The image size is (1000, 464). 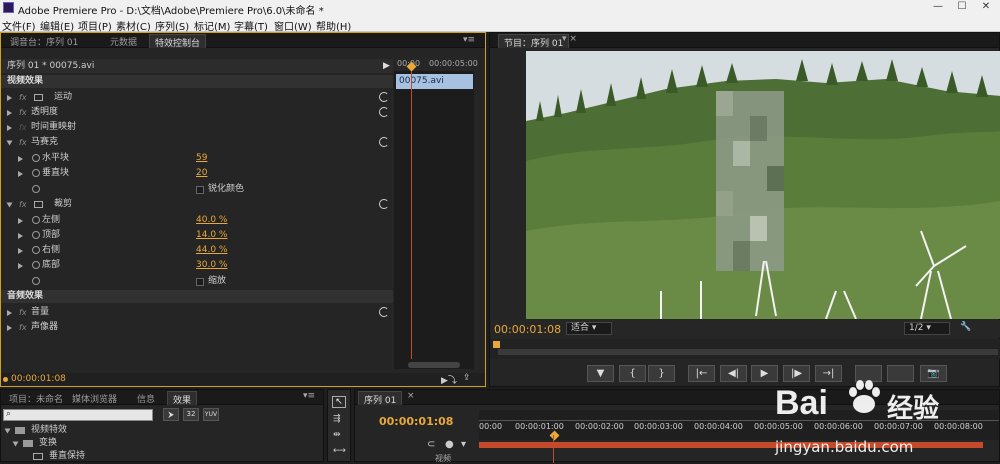 What do you see at coordinates (123, 41) in the screenshot?
I see `tab-metadata: 元数据` at bounding box center [123, 41].